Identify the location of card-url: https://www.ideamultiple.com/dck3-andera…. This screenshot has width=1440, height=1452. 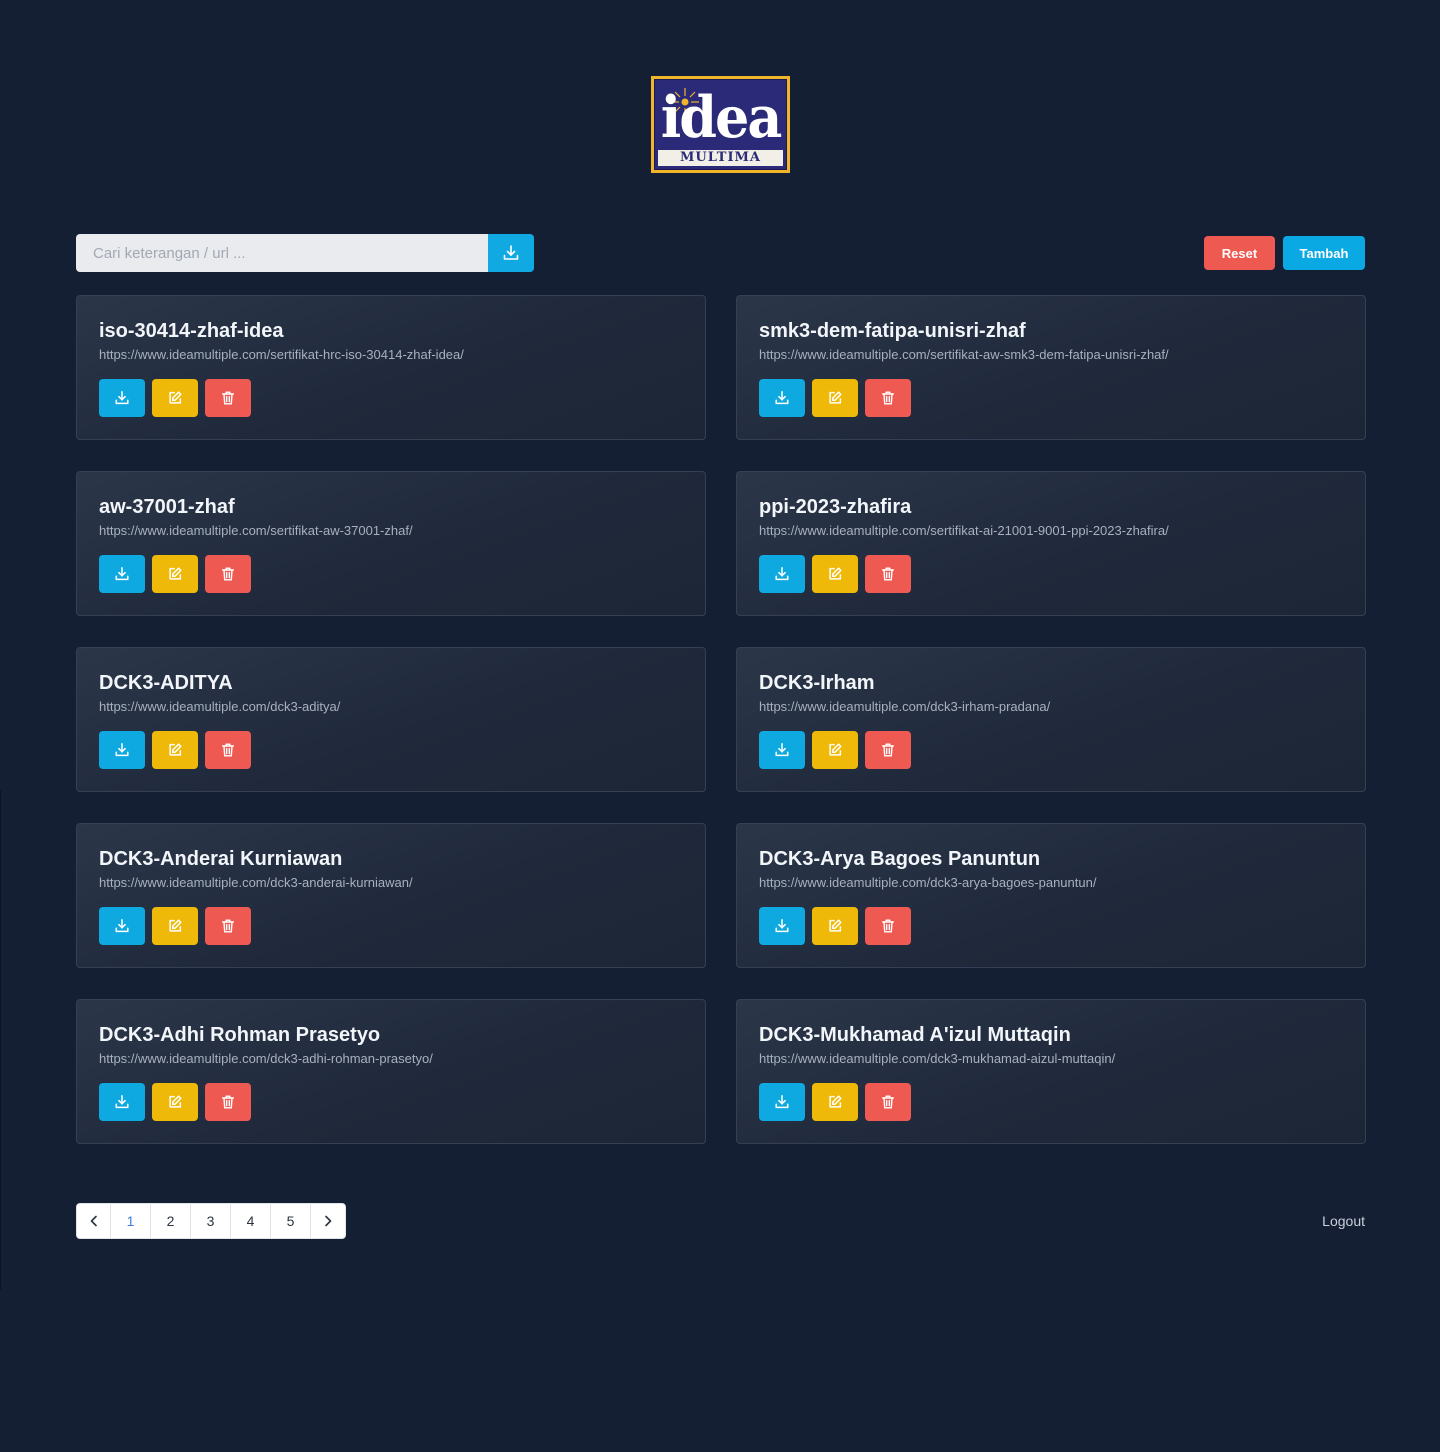
(256, 882).